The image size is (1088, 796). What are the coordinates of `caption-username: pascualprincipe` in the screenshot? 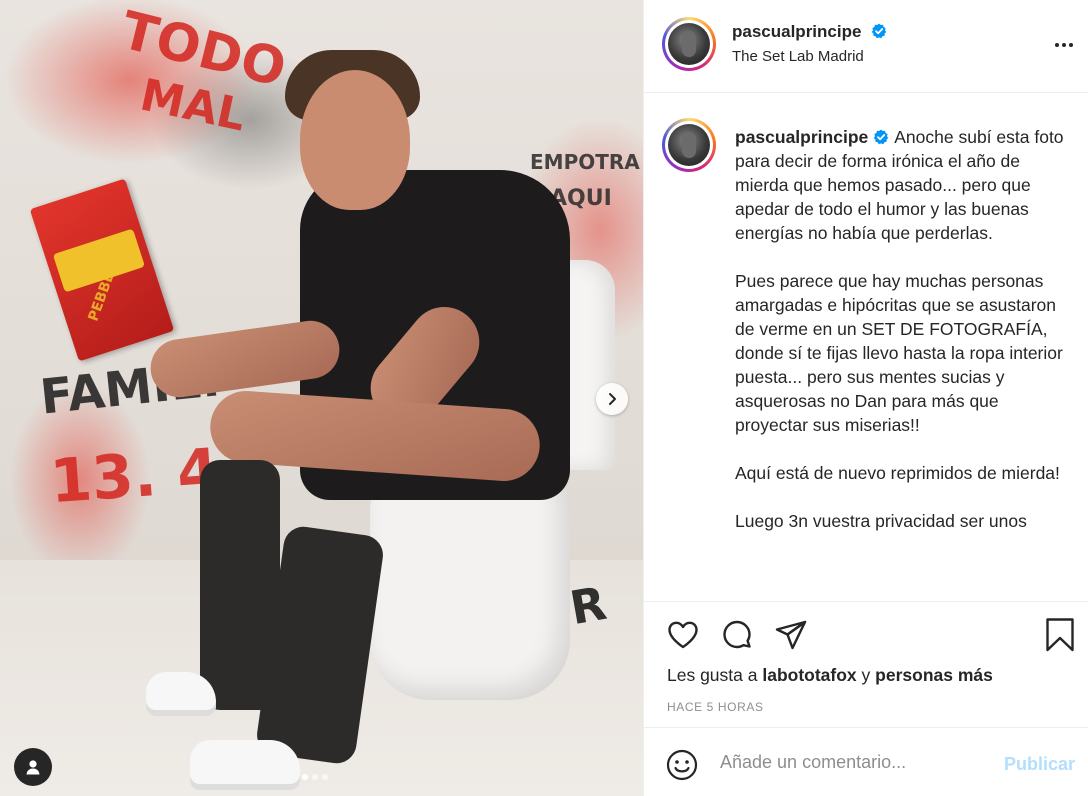 It's located at (801, 137).